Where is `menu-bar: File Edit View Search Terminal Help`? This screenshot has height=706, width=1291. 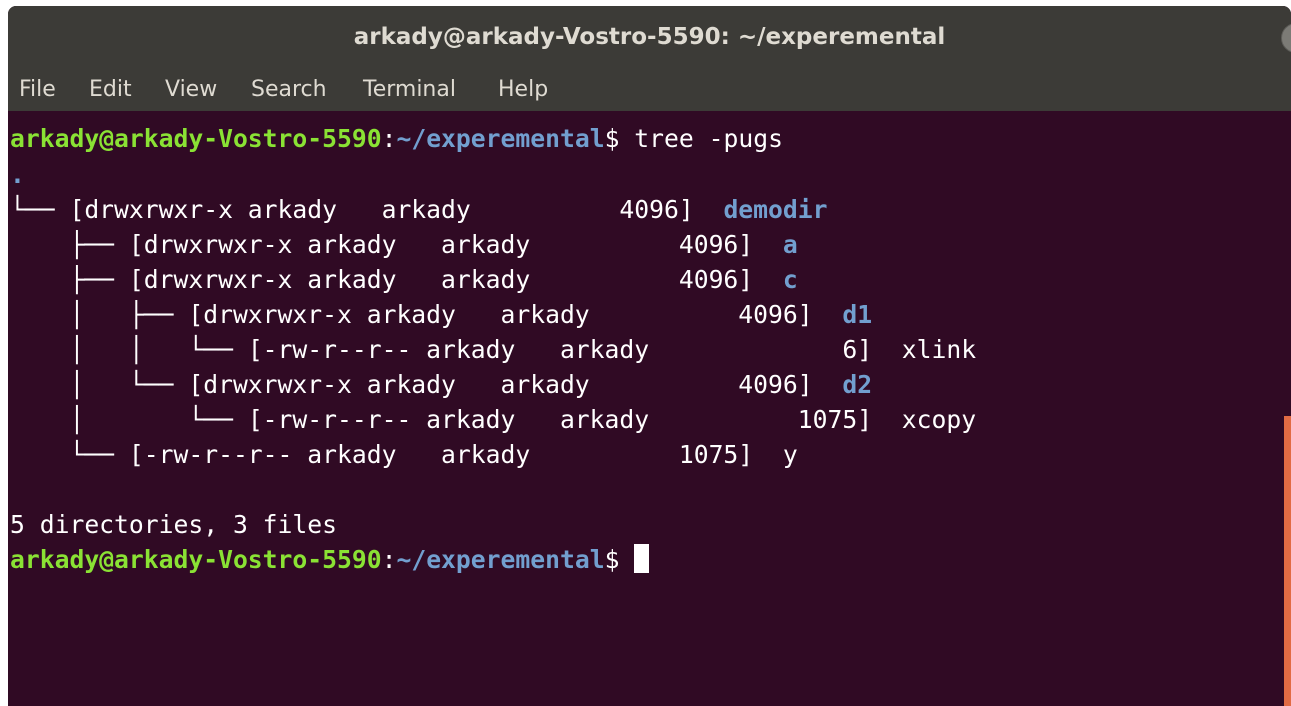 menu-bar: File Edit View Search Terminal Help is located at coordinates (649, 90).